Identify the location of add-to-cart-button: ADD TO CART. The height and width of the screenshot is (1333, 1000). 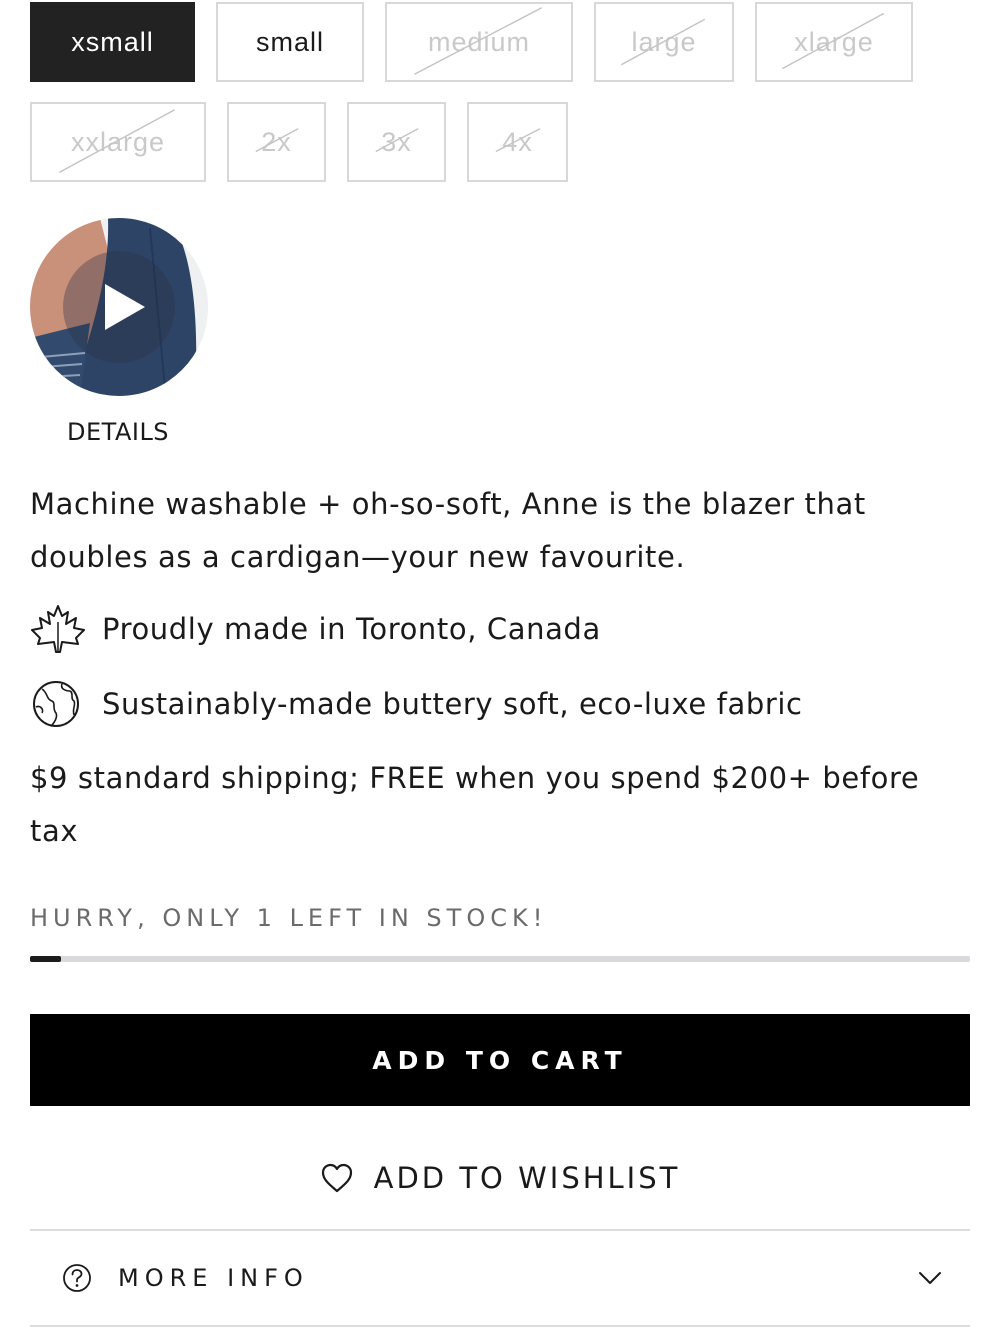
(500, 1060).